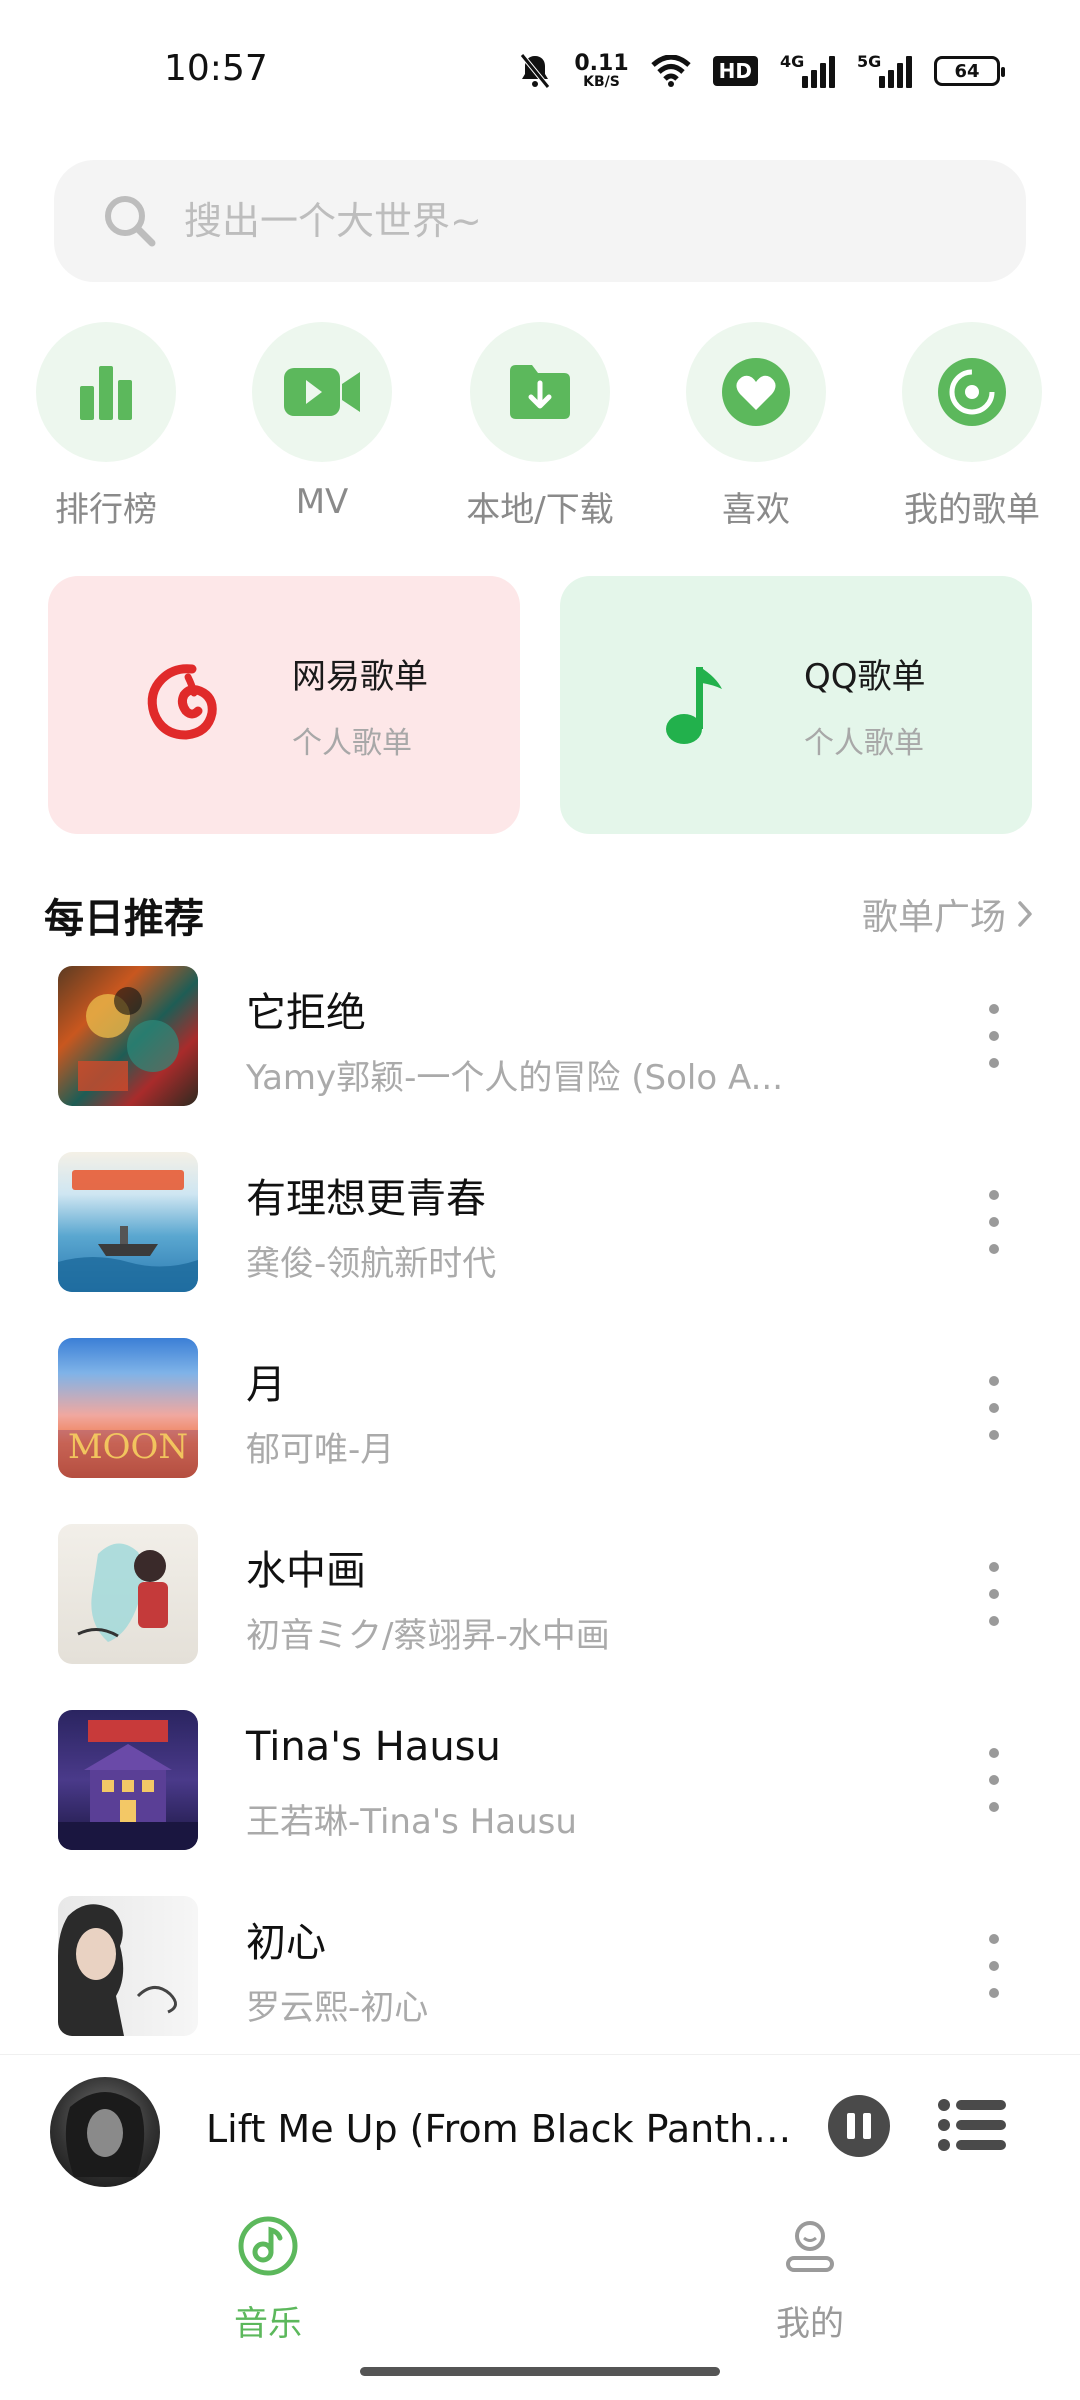  What do you see at coordinates (810, 2246) in the screenshot?
I see `user-icon` at bounding box center [810, 2246].